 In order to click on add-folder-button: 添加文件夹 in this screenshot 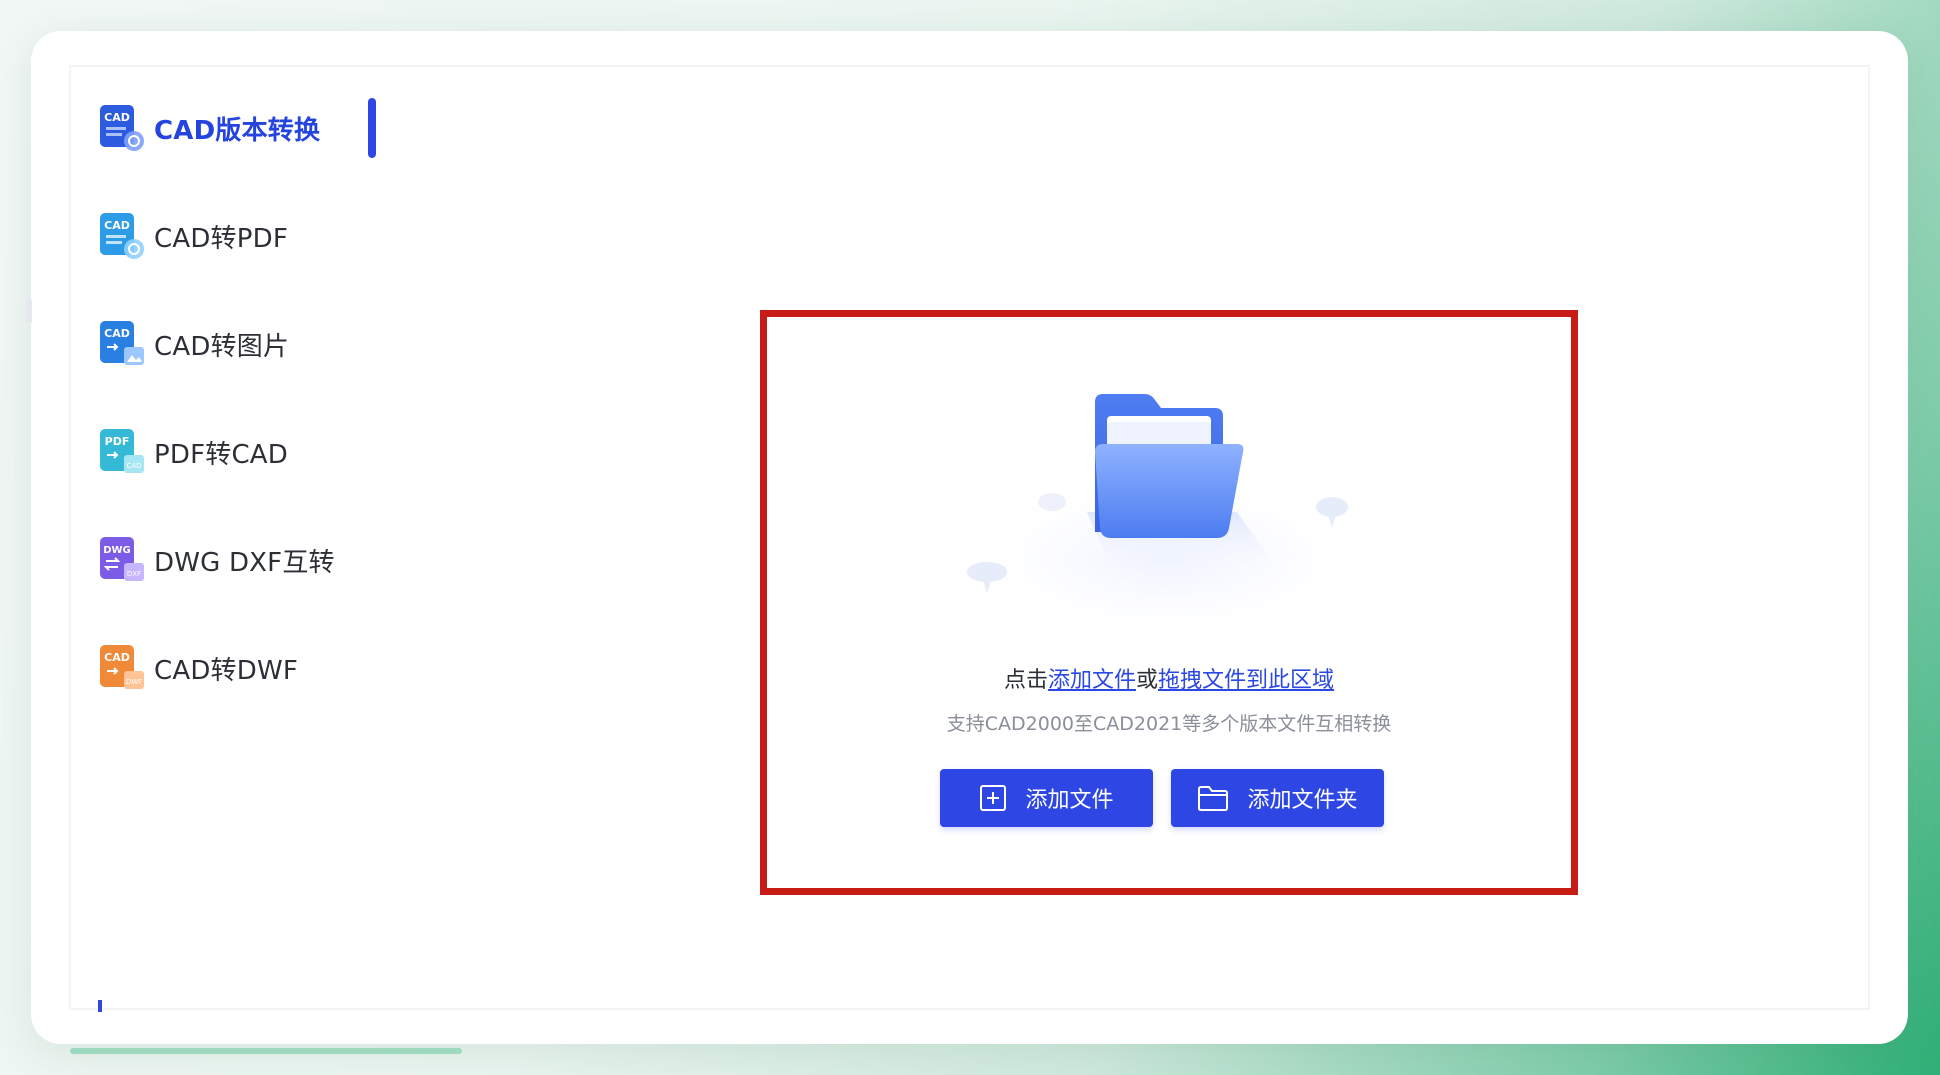, I will do `click(1277, 798)`.